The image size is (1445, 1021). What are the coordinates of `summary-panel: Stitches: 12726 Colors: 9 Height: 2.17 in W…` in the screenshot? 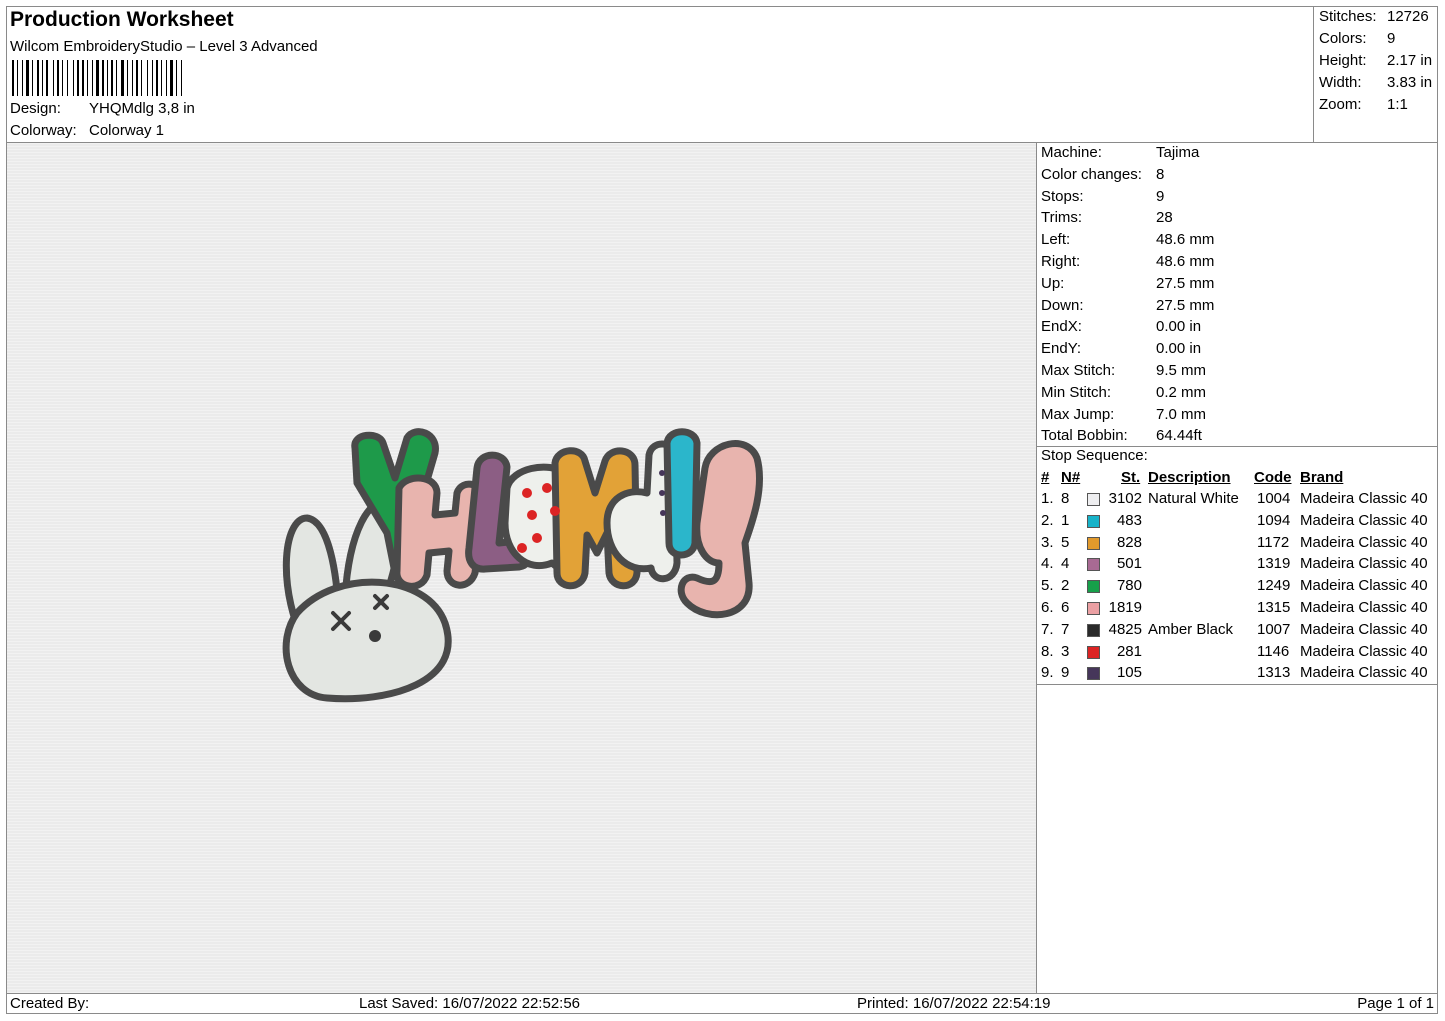 It's located at (1375, 74).